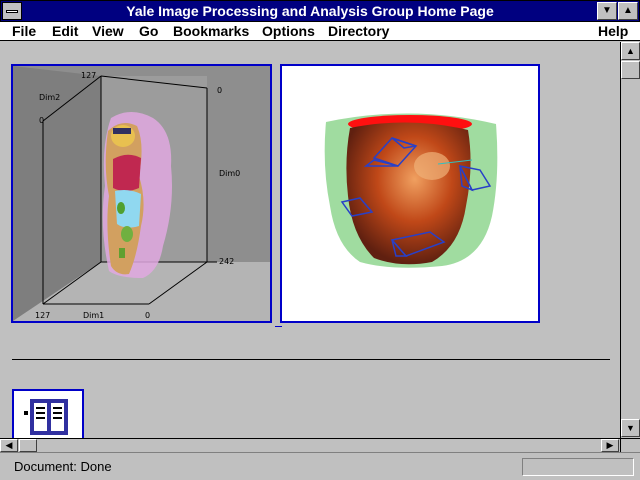 The height and width of the screenshot is (480, 640). What do you see at coordinates (24, 31) in the screenshot?
I see `menu-file: File` at bounding box center [24, 31].